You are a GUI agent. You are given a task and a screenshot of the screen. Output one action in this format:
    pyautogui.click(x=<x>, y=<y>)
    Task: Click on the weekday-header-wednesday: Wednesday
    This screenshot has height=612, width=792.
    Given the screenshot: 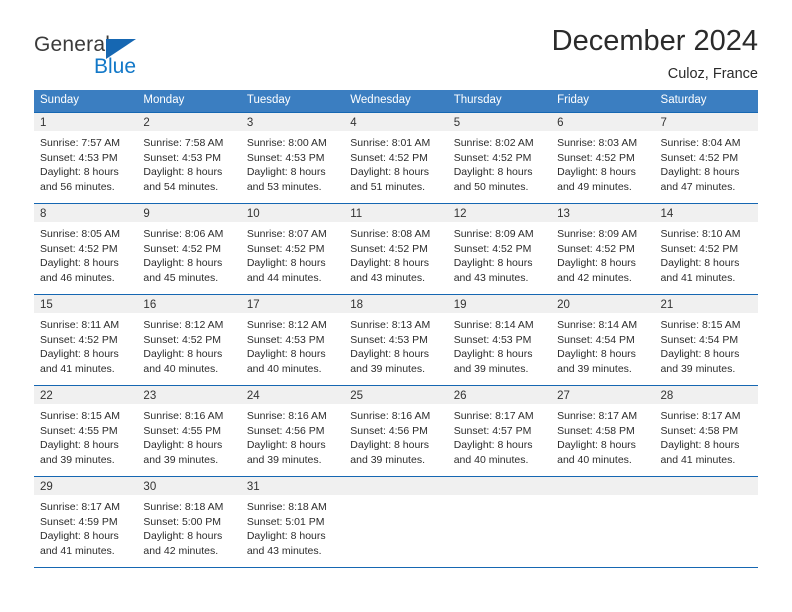 What is the action you would take?
    pyautogui.click(x=396, y=101)
    